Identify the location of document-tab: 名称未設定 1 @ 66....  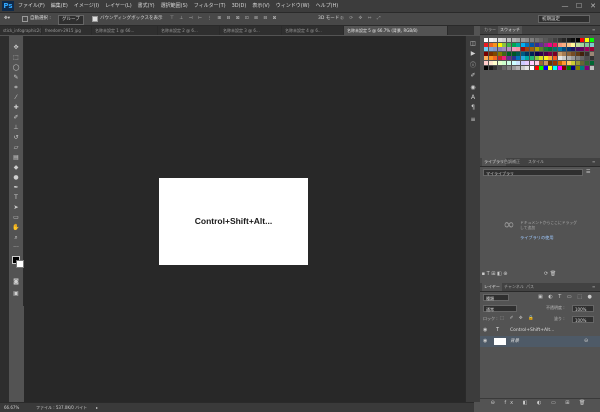
(125, 30).